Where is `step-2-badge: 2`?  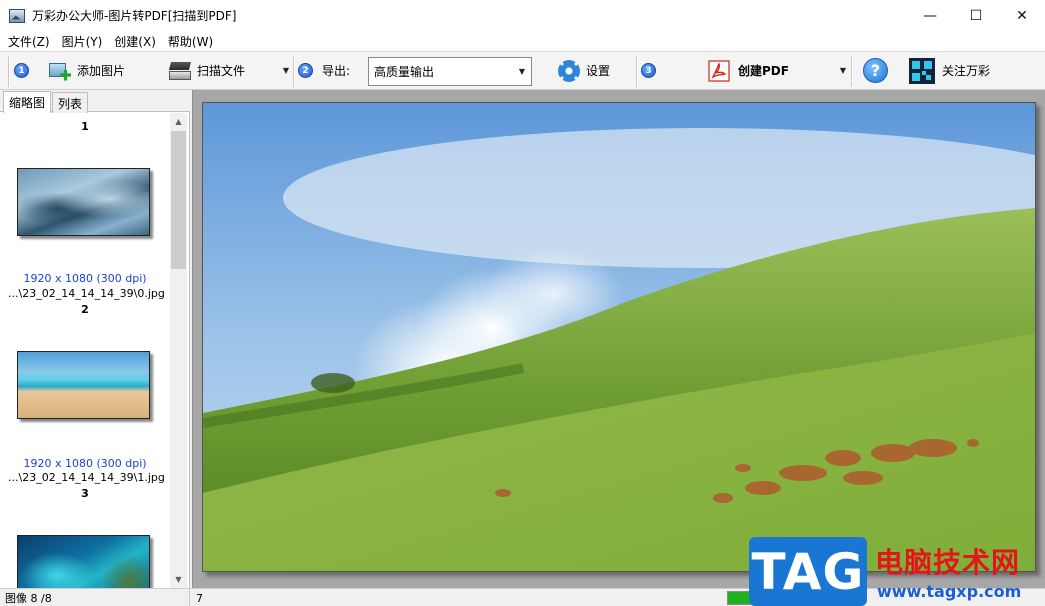 step-2-badge: 2 is located at coordinates (305, 70).